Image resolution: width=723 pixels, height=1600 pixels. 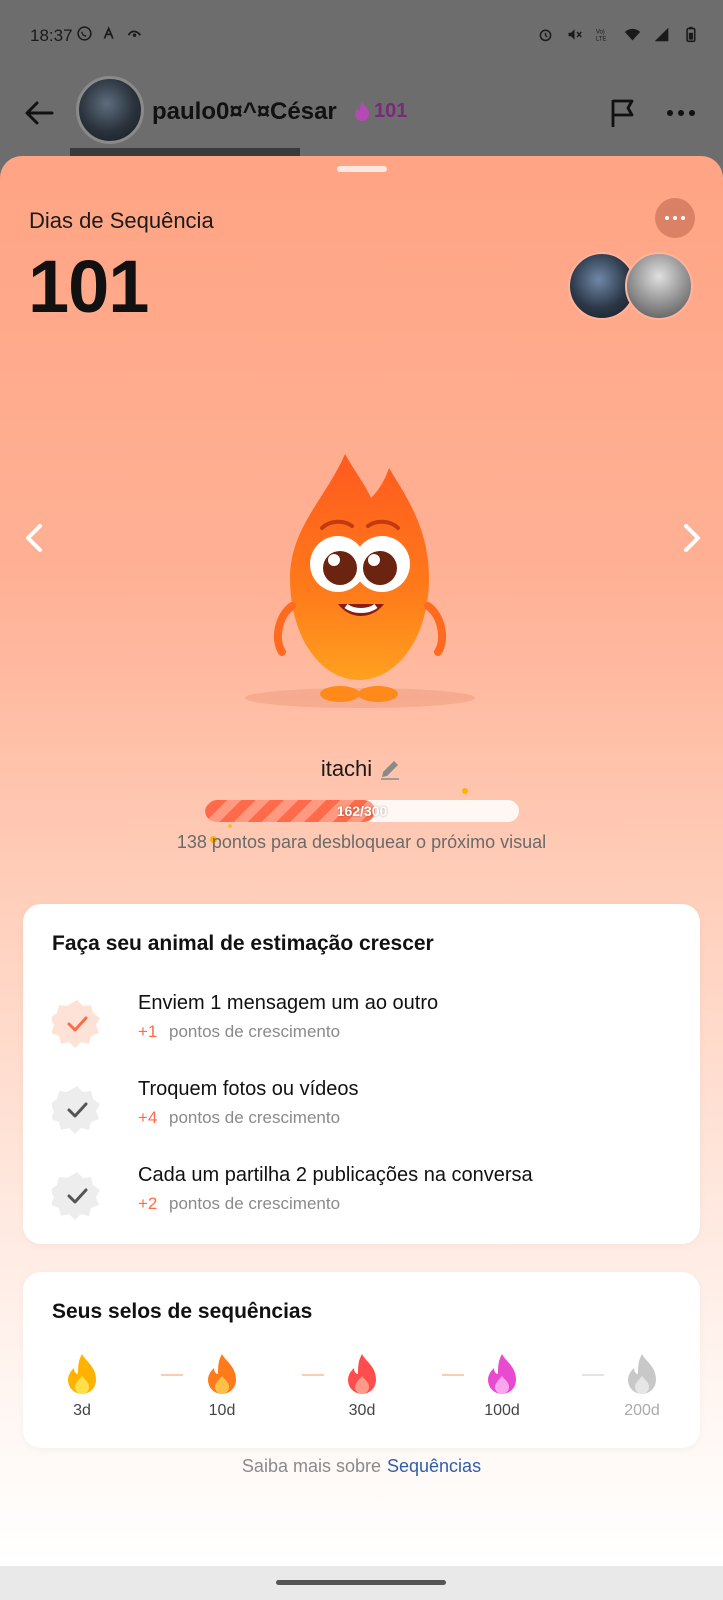 What do you see at coordinates (288, 1003) in the screenshot?
I see `task-title: Enviem 1 mensagem um ao outro` at bounding box center [288, 1003].